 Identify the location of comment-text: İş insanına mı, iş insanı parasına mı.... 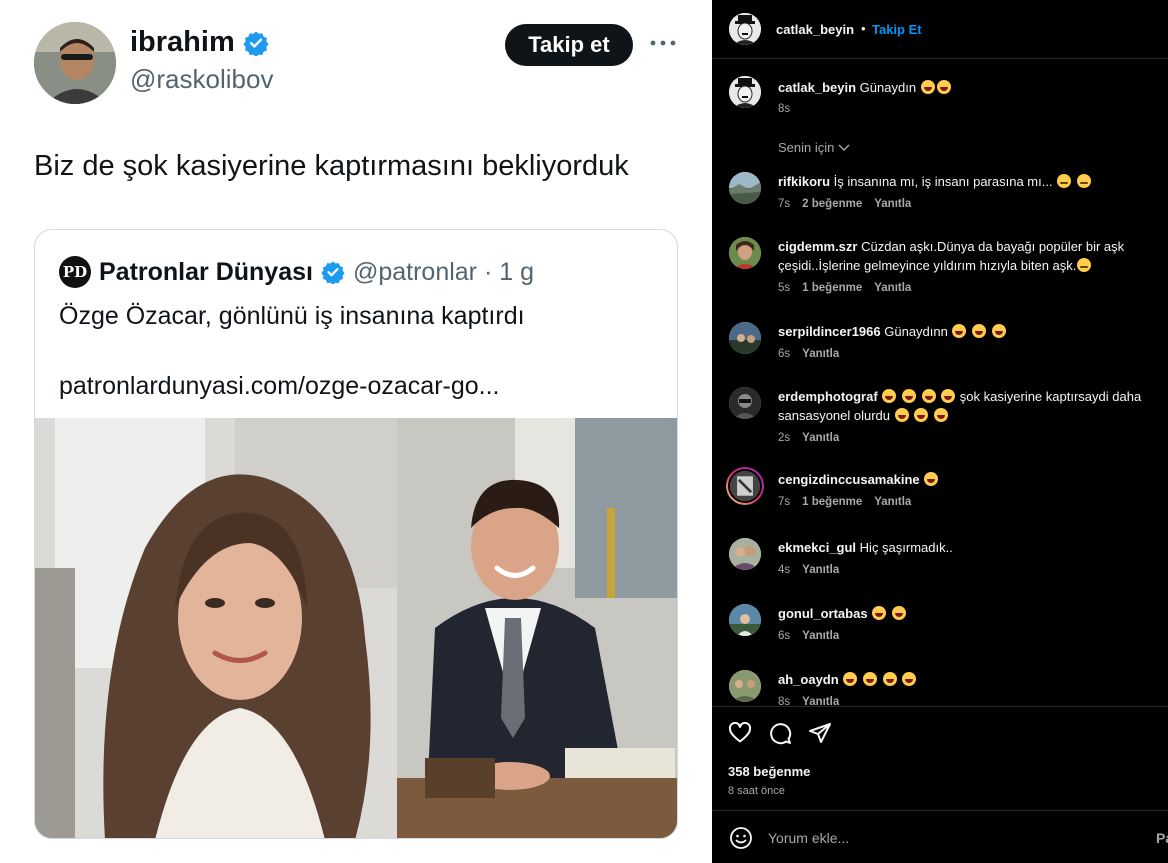
(943, 181).